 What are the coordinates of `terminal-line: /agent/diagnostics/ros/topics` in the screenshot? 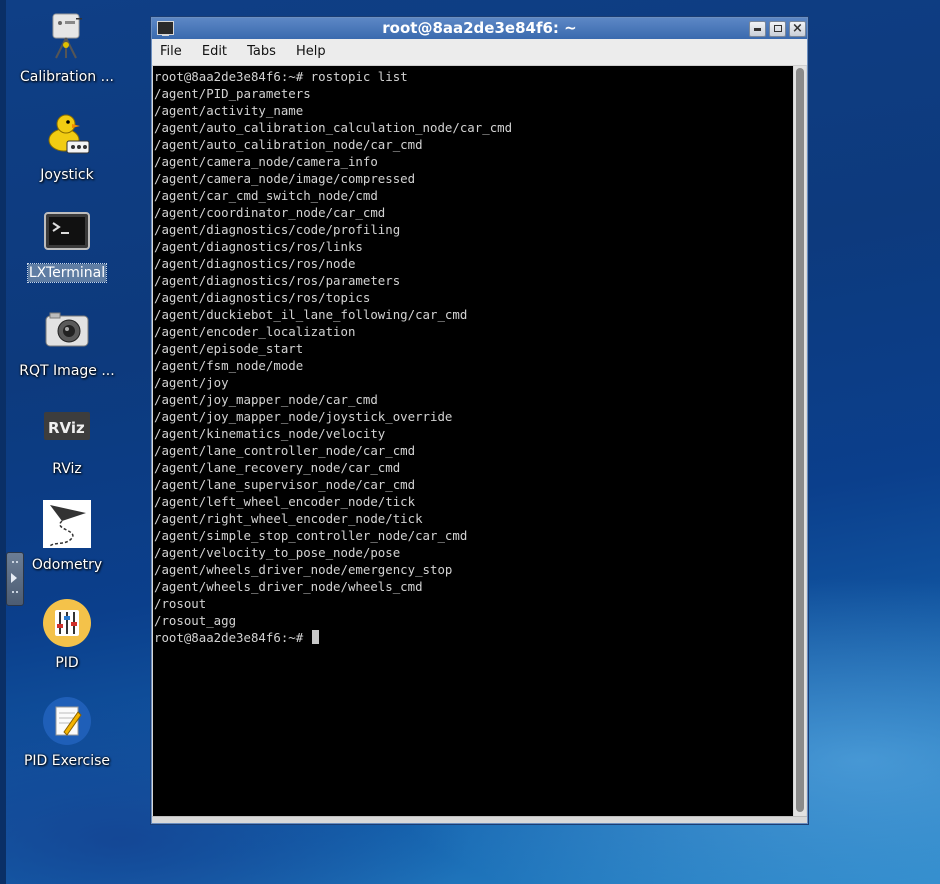 It's located at (262, 297).